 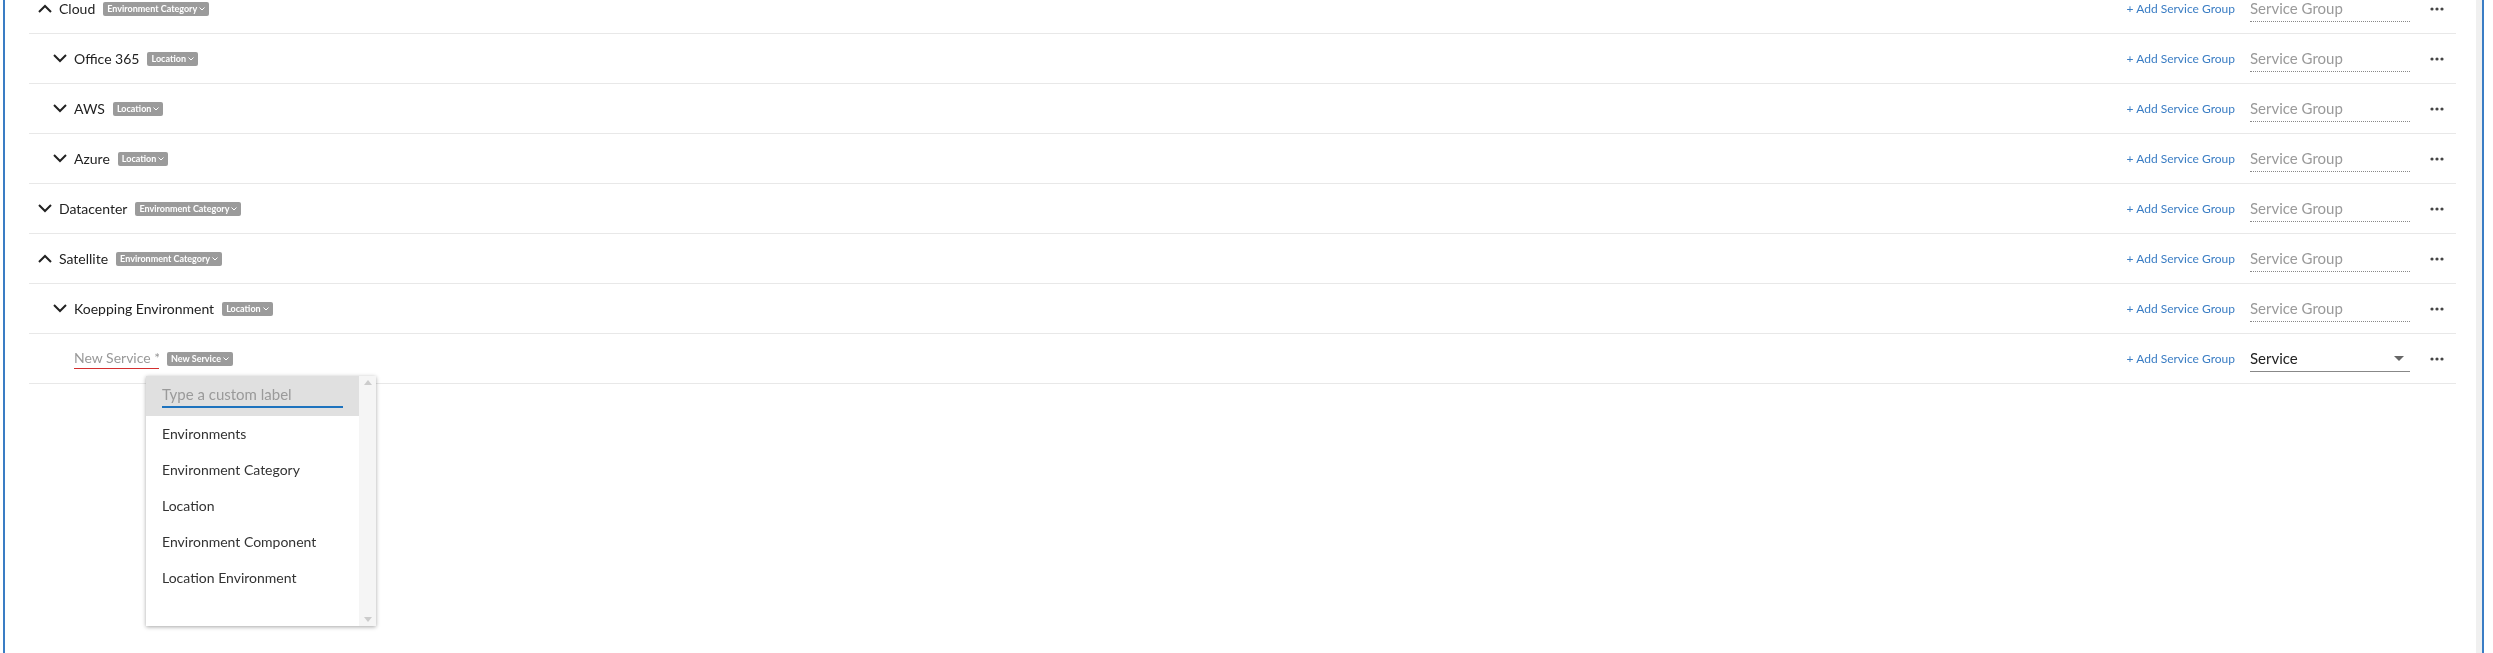 What do you see at coordinates (252, 434) in the screenshot?
I see `menu-option: Environments` at bounding box center [252, 434].